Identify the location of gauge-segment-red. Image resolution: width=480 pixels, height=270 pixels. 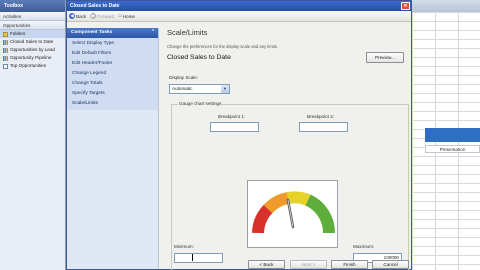
(262, 219).